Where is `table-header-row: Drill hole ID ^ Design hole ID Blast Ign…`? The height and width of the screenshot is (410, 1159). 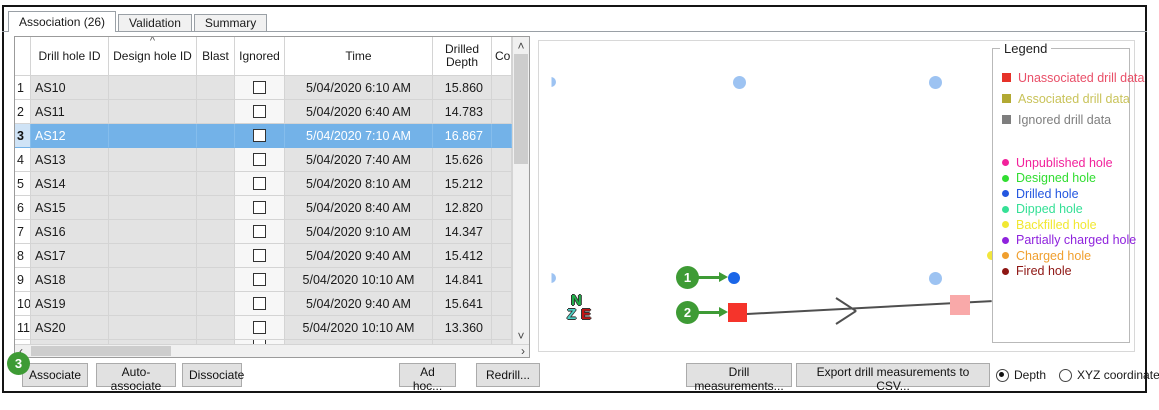 table-header-row: Drill hole ID ^ Design hole ID Blast Ign… is located at coordinates (263, 57).